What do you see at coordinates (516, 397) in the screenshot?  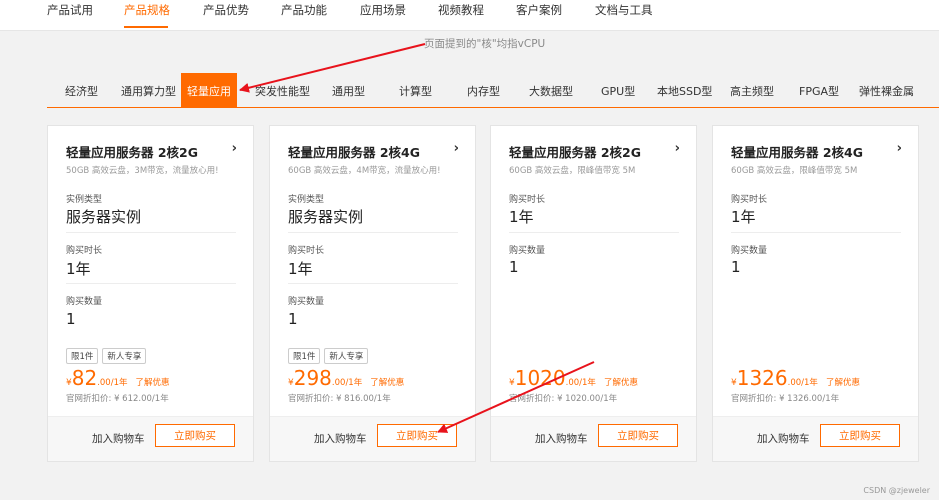 I see `arrow-to-buy-button` at bounding box center [516, 397].